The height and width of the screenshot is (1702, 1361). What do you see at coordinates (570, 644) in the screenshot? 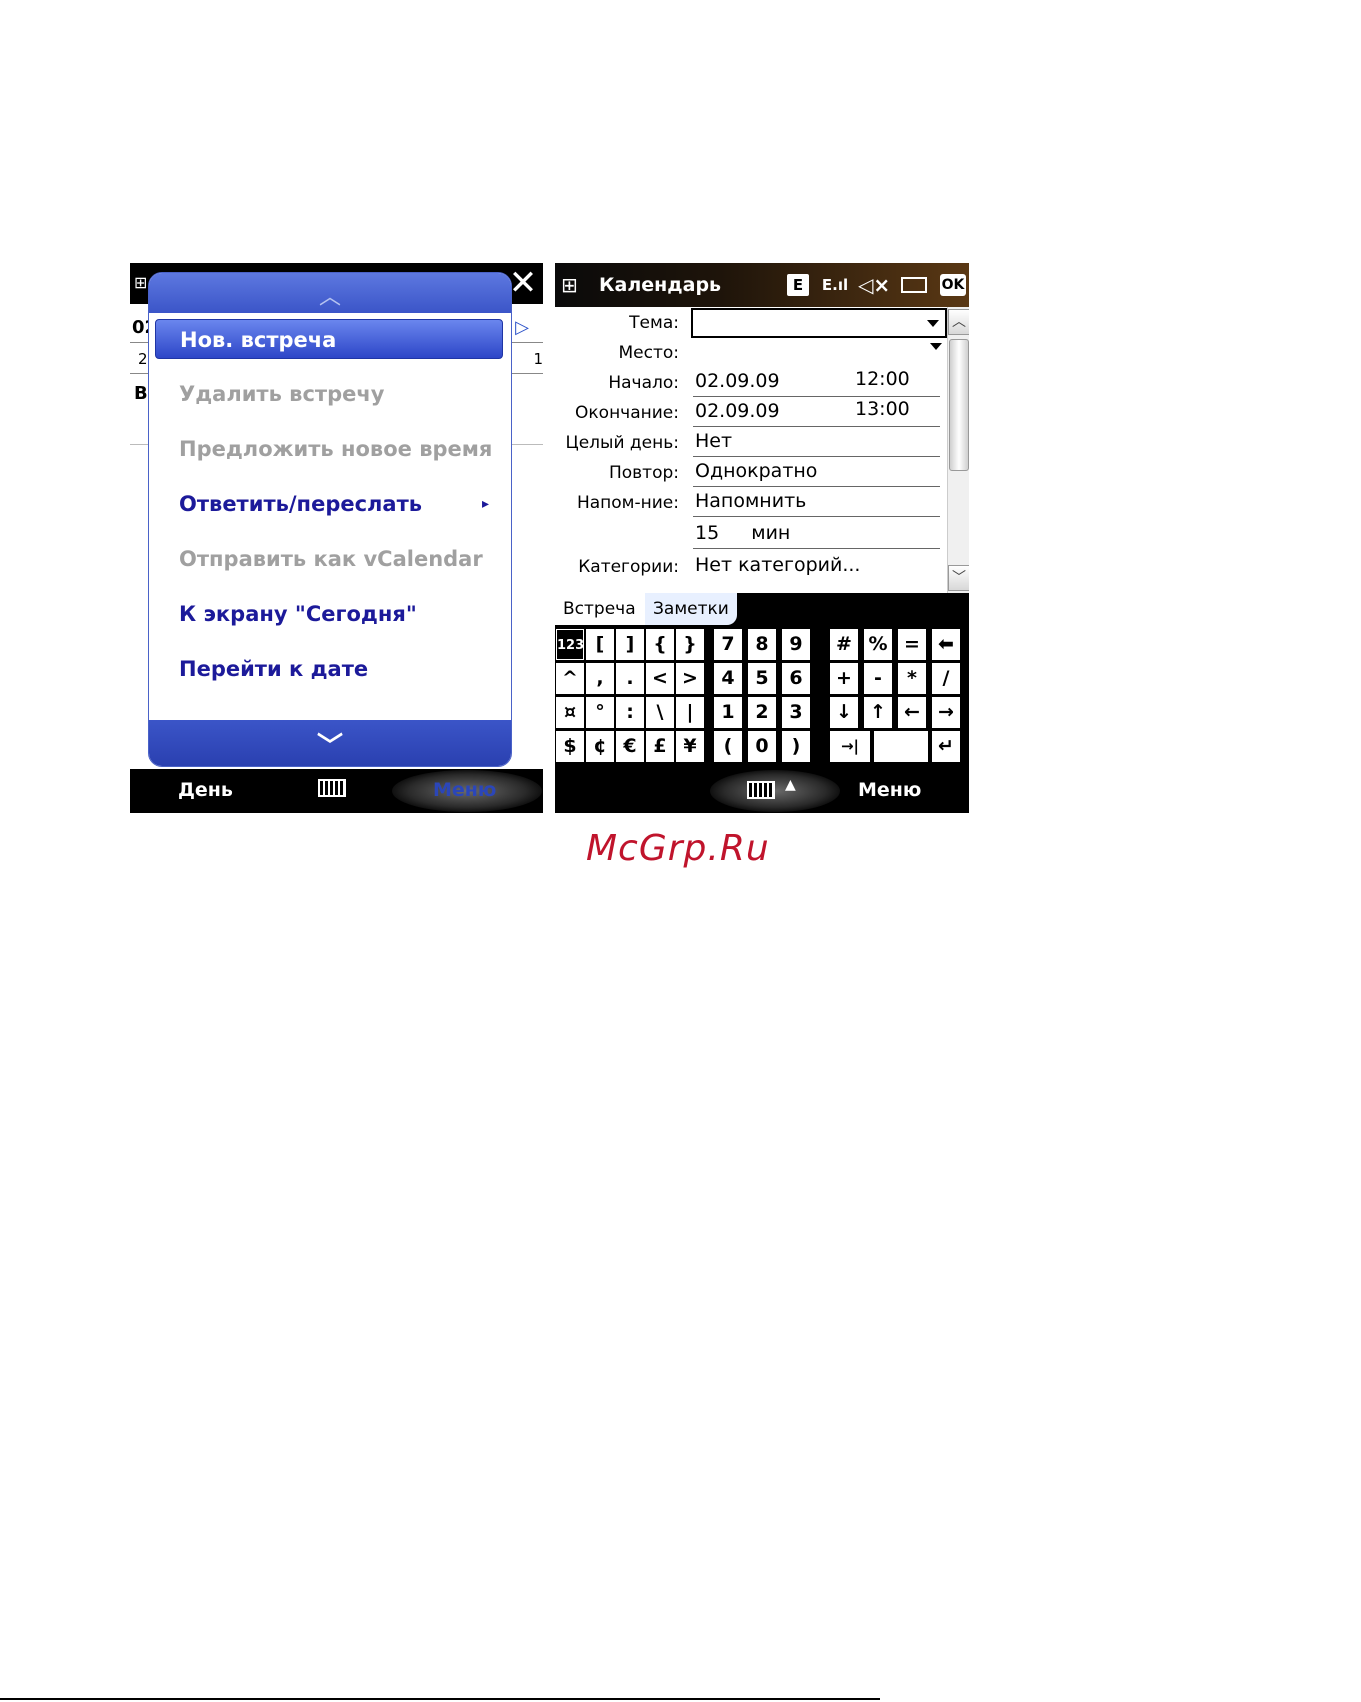
I see `keyboard-key-123: 123` at bounding box center [570, 644].